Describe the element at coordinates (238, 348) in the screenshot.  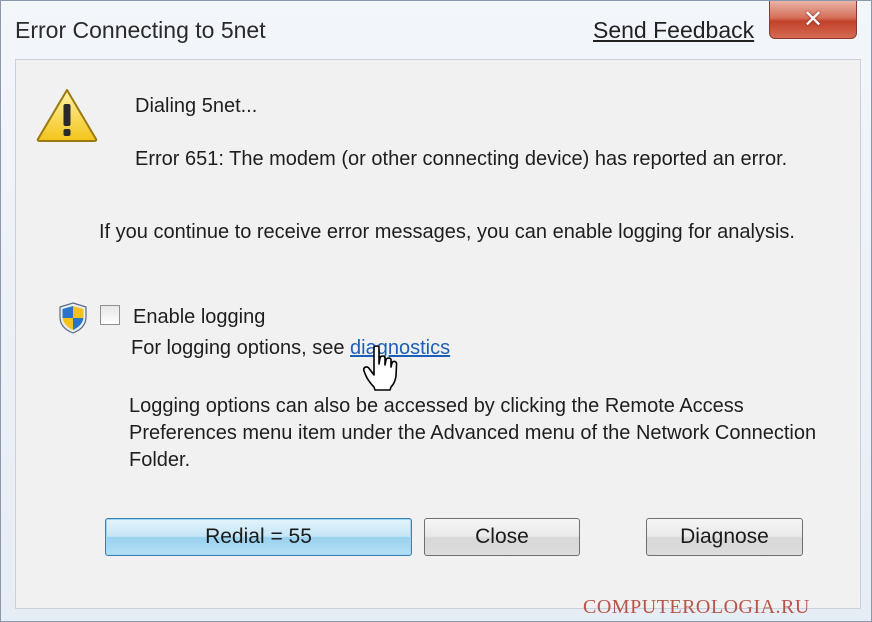
I see `logging-options-text: For logging options, see` at that location.